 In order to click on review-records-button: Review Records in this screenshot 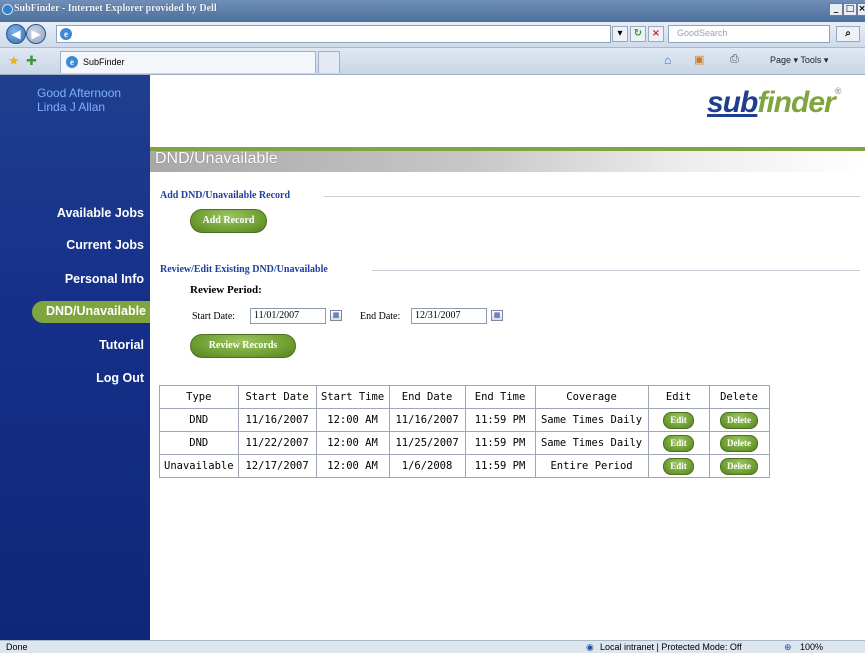, I will do `click(243, 346)`.